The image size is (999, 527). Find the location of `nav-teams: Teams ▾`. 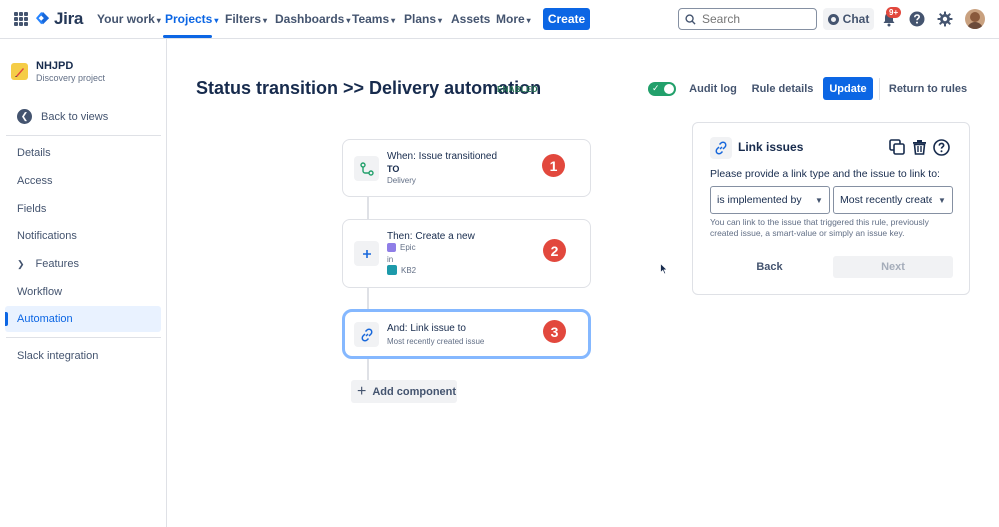

nav-teams: Teams ▾ is located at coordinates (373, 19).